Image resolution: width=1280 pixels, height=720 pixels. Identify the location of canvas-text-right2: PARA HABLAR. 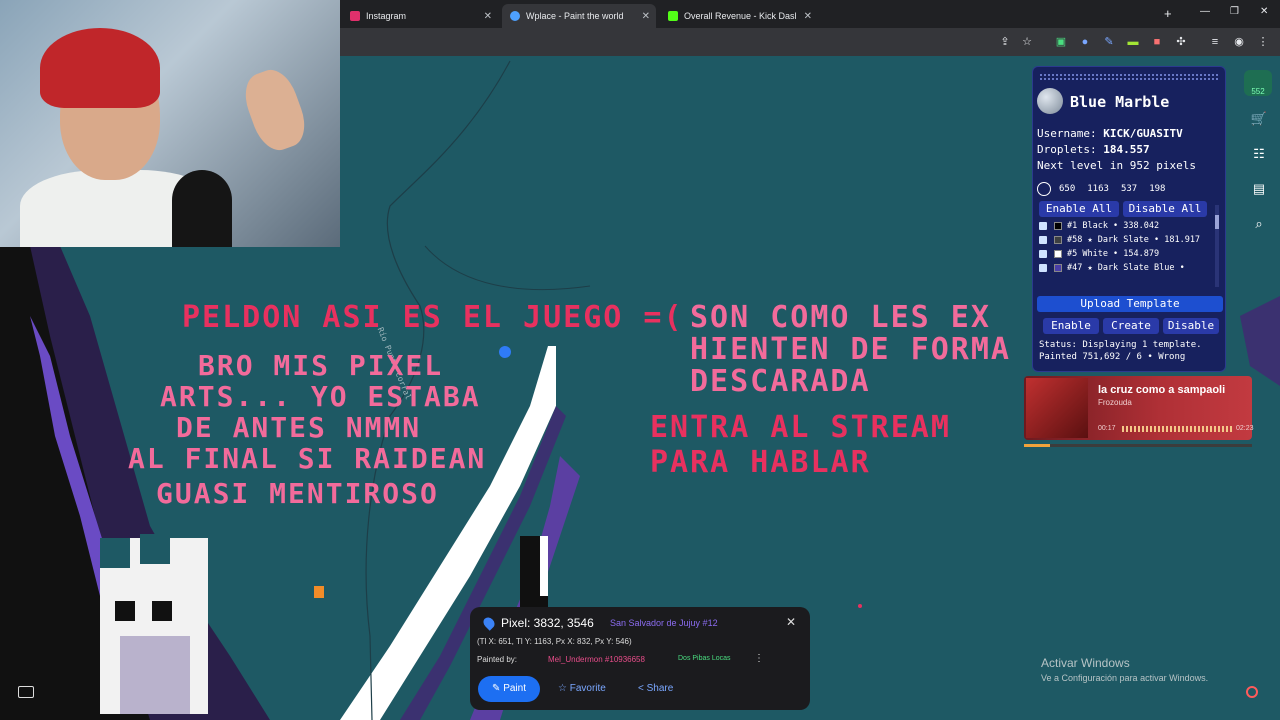
(760, 462).